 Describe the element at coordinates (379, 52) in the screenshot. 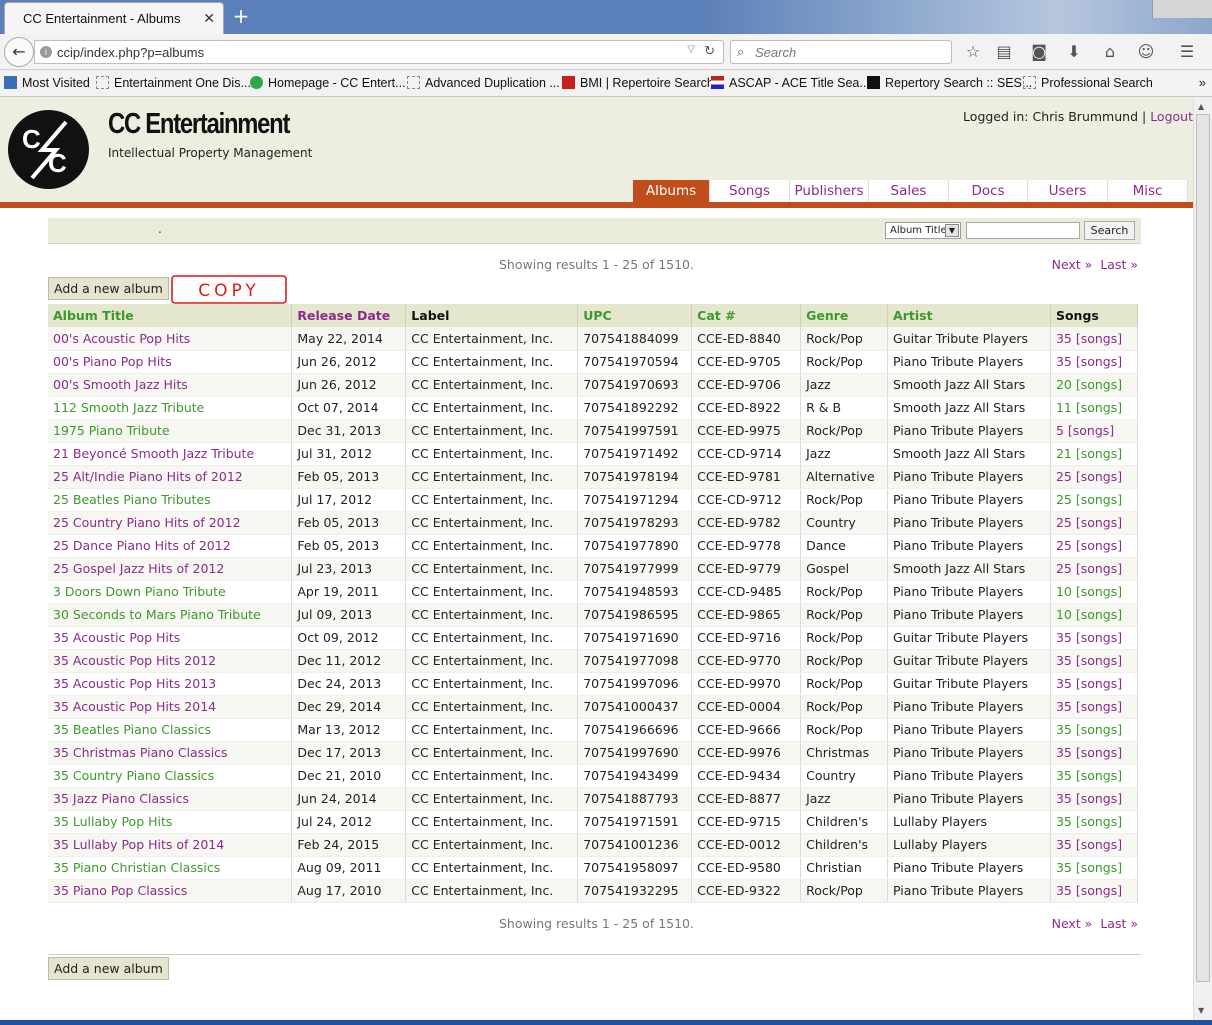

I see `url-bar: i ccip/index.php?p=albums ▽ ↻` at that location.